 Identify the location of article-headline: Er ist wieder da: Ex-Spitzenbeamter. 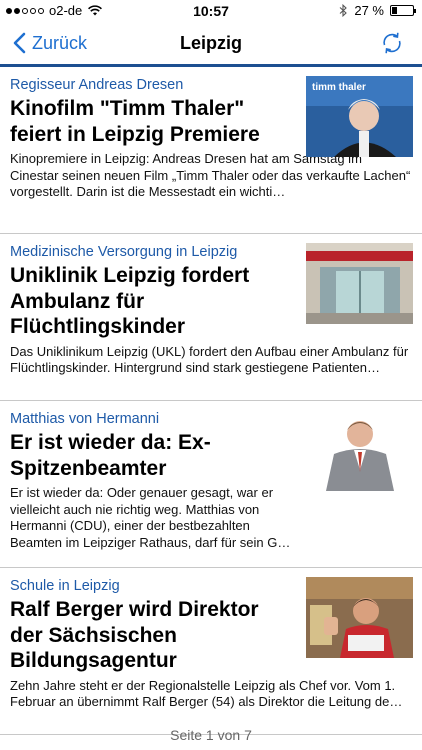
(110, 455).